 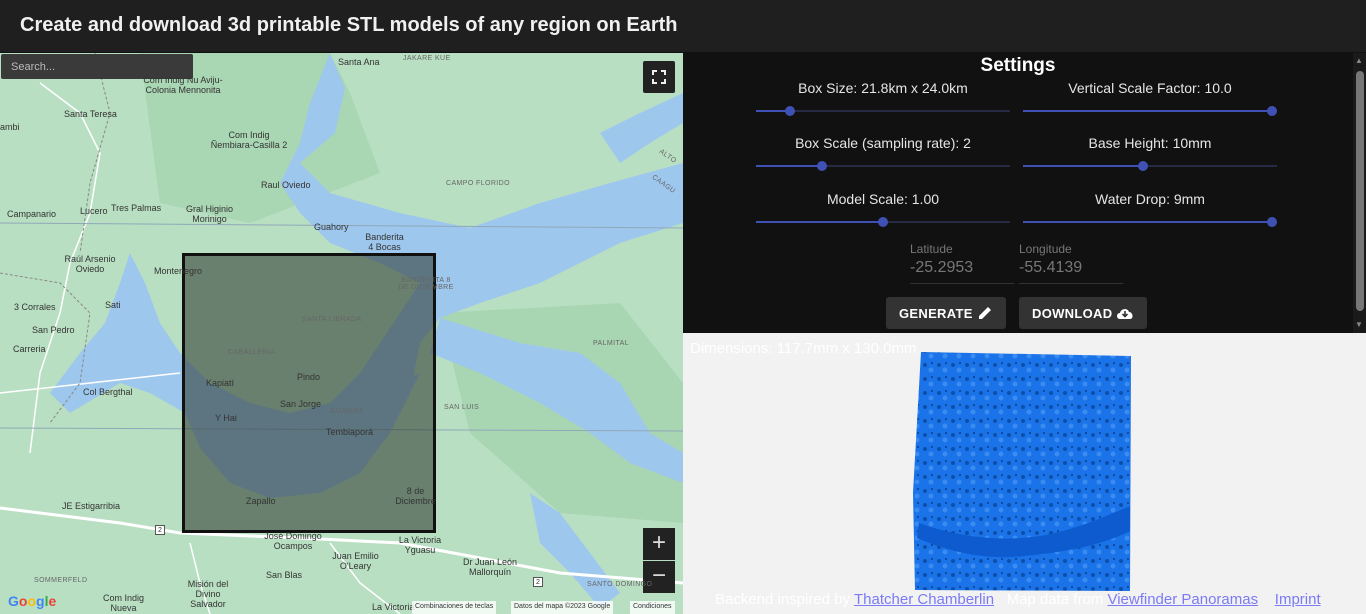 What do you see at coordinates (426, 284) in the screenshot?
I see `map-label: BANDERITA 8 DE DICIEMBRE` at bounding box center [426, 284].